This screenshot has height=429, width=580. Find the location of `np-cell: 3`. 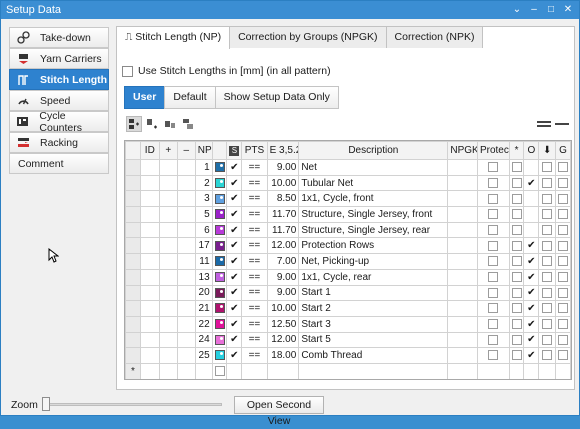

np-cell: 3 is located at coordinates (203, 199).